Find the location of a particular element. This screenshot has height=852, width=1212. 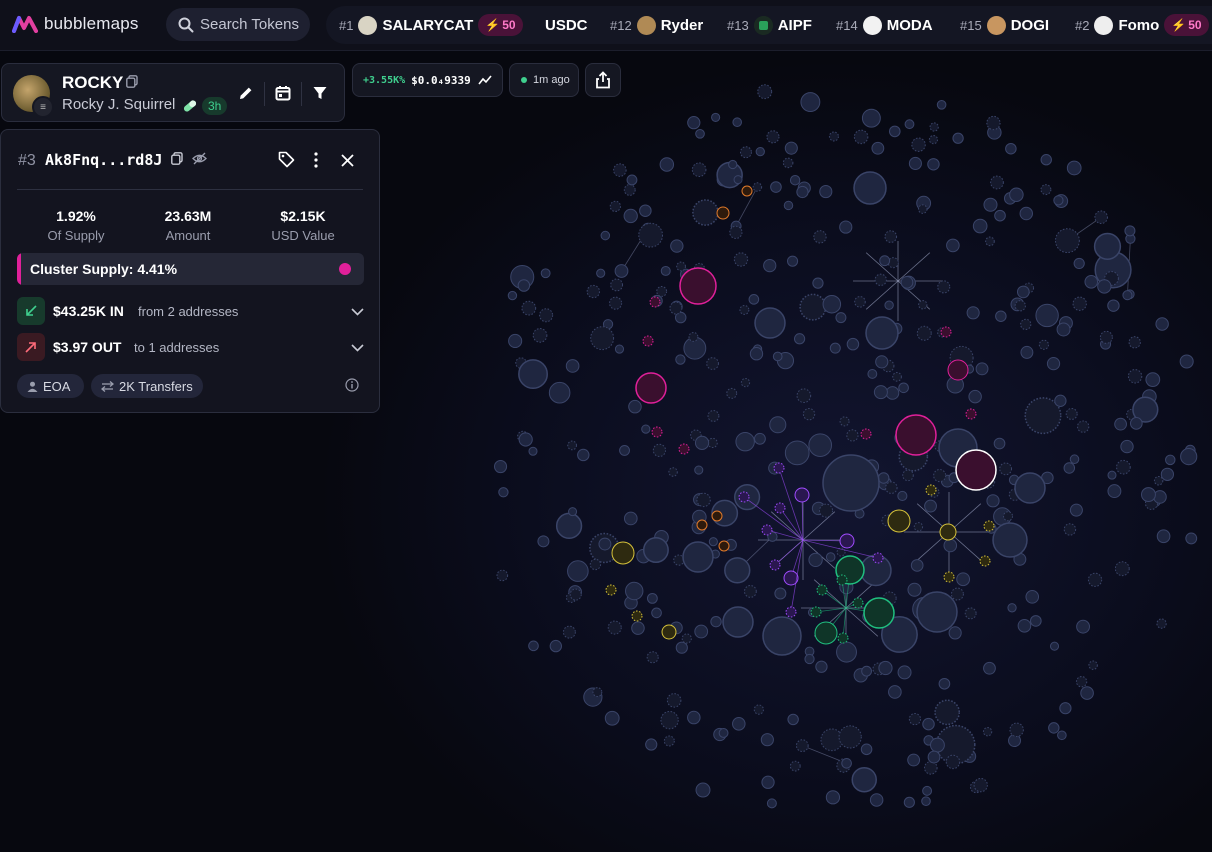

selected-wallet-bubble is located at coordinates (976, 470).